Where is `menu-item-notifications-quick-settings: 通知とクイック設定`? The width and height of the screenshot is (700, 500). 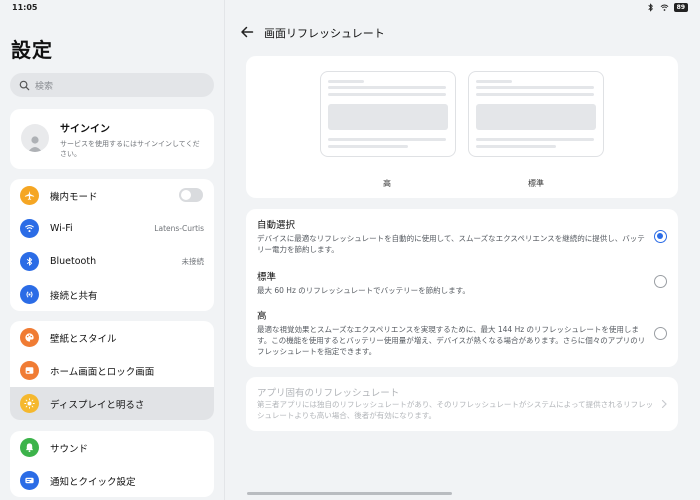 menu-item-notifications-quick-settings: 通知とクイック設定 is located at coordinates (112, 480).